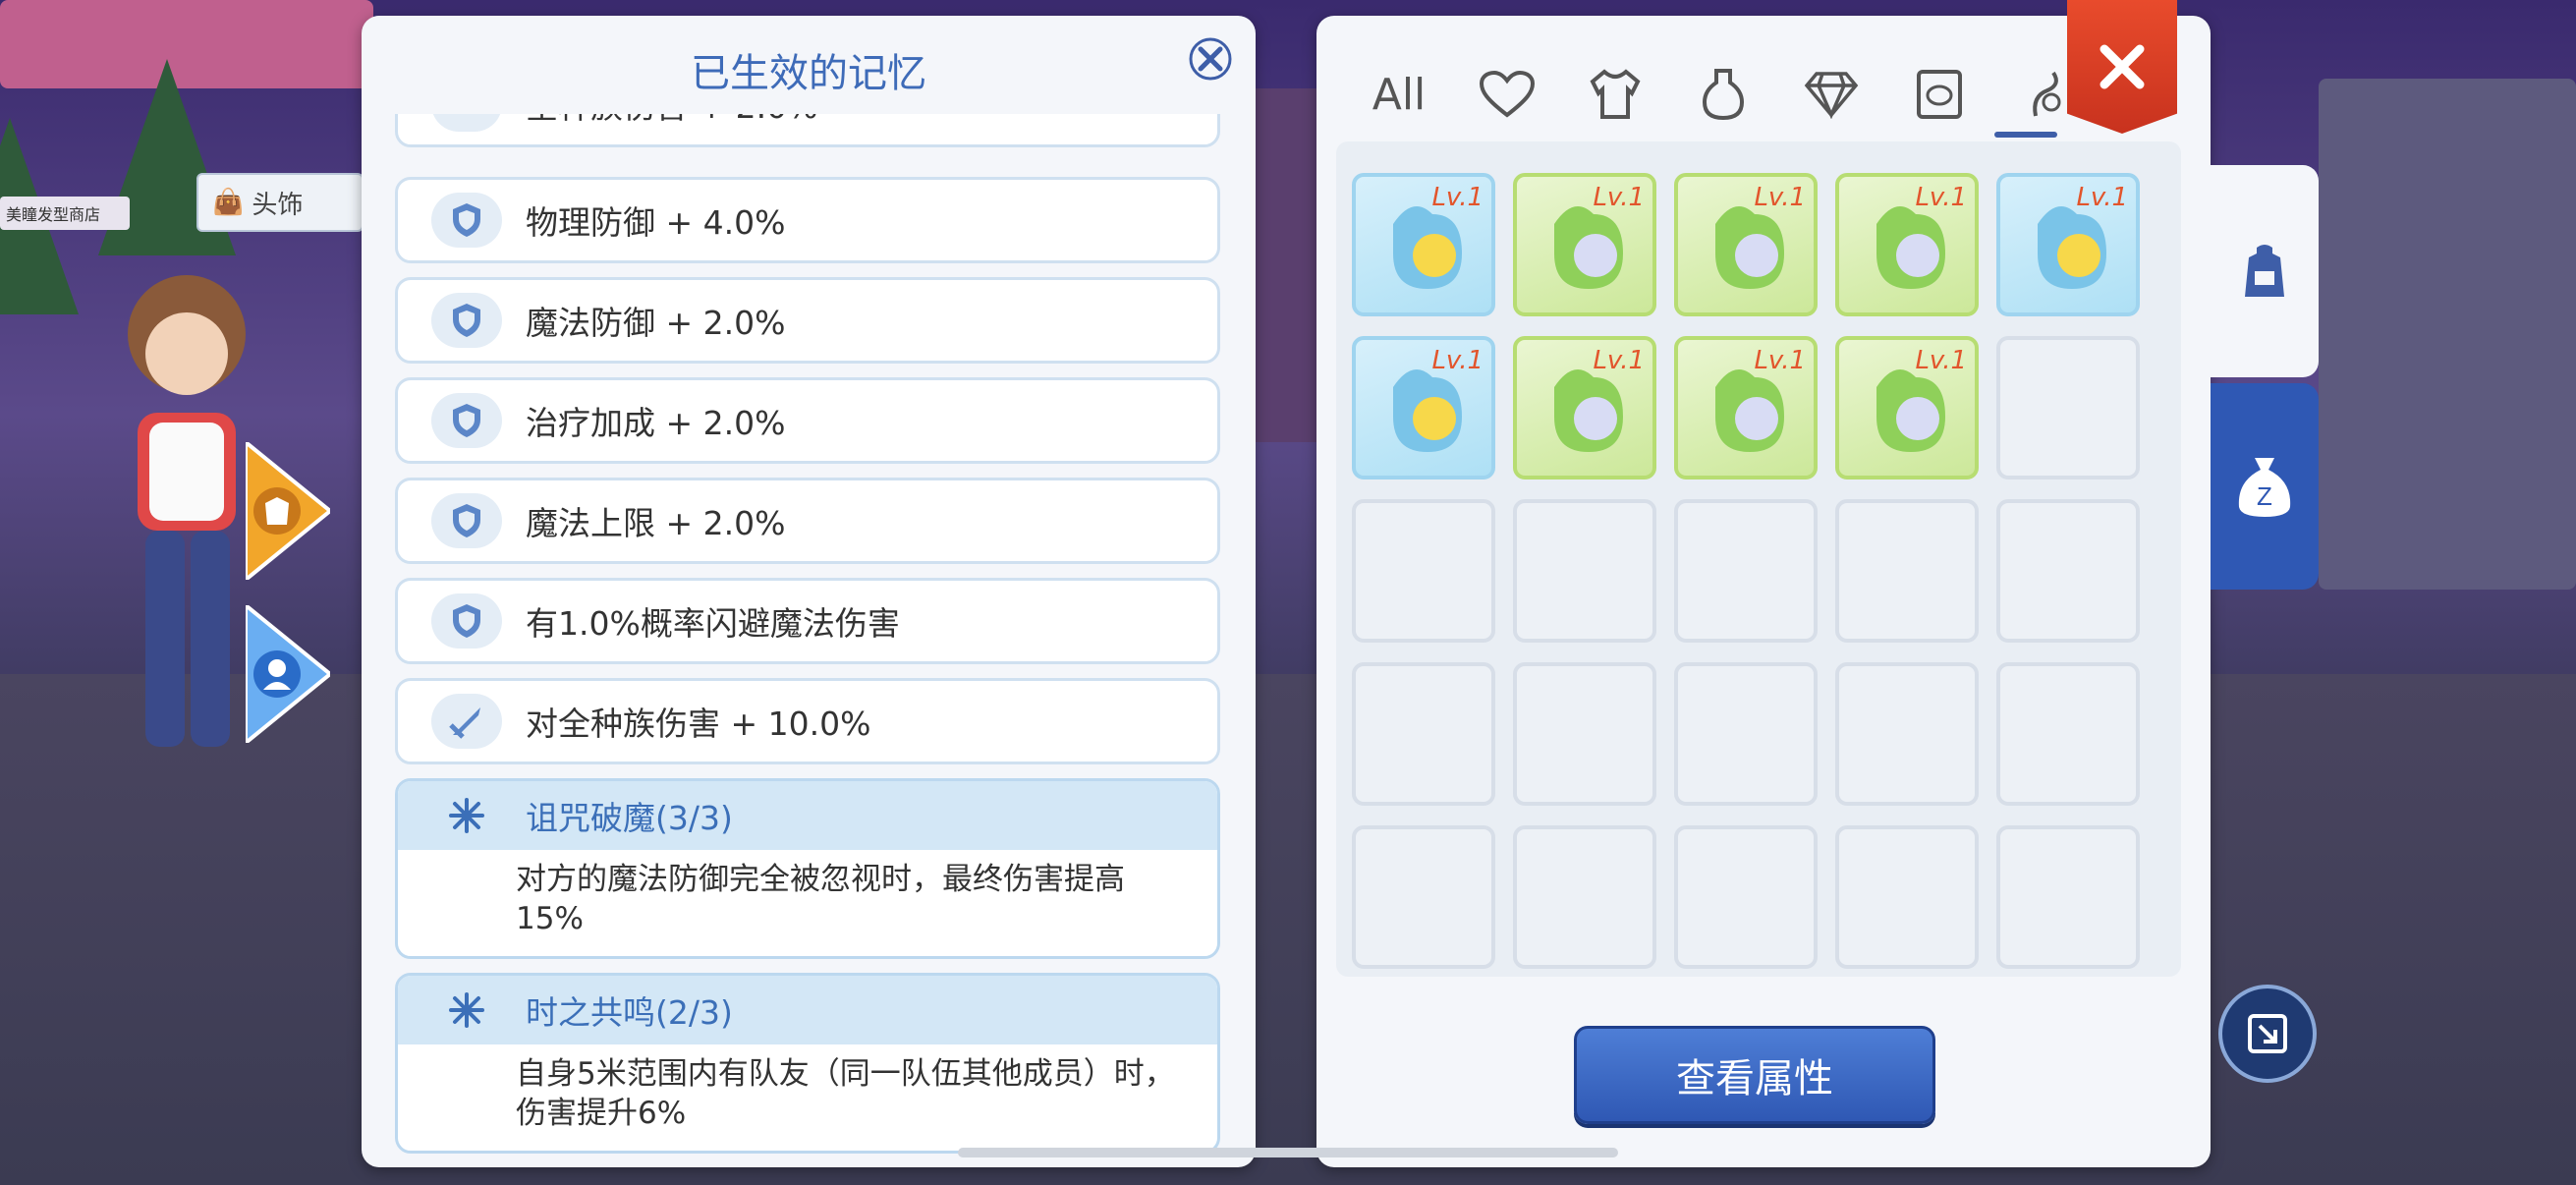 Image resolution: width=2576 pixels, height=1185 pixels. Describe the element at coordinates (629, 1013) in the screenshot. I see `set-title: 时之共鸣(2/3)` at that location.